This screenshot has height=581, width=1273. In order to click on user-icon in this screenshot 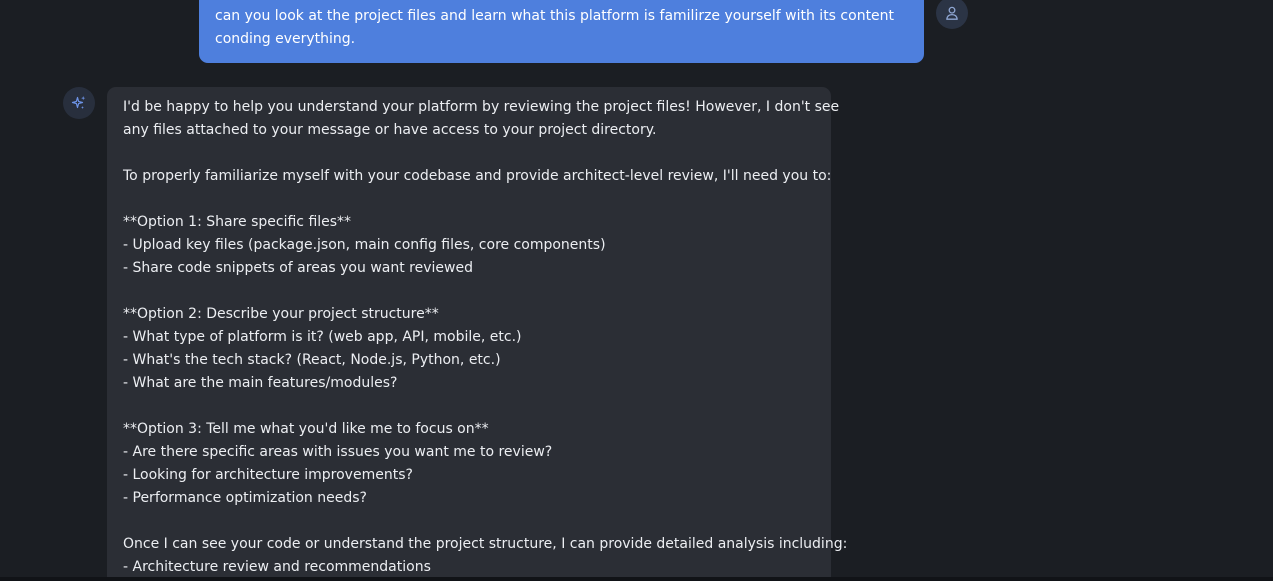, I will do `click(952, 13)`.